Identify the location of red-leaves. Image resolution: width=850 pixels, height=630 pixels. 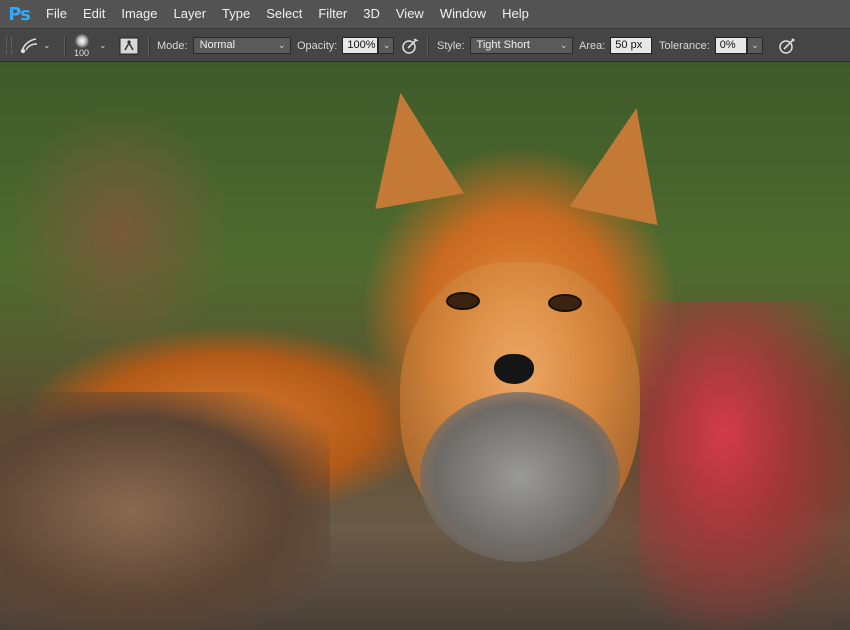
(745, 466).